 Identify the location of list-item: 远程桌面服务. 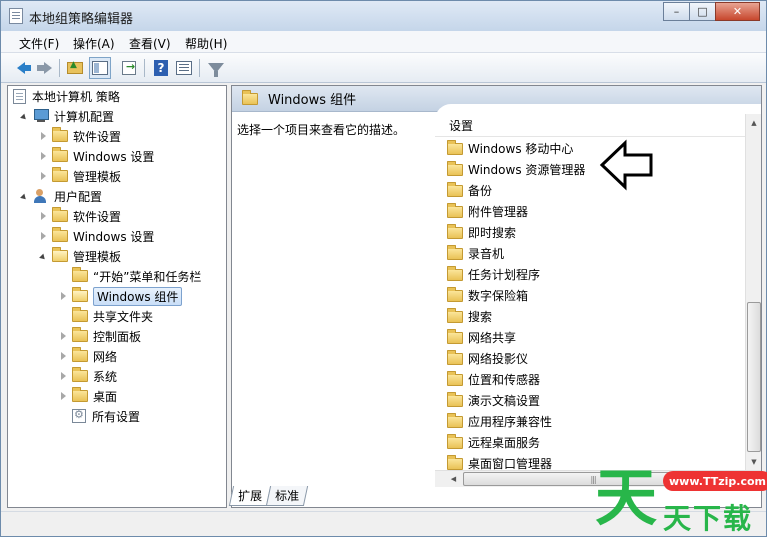
(493, 442).